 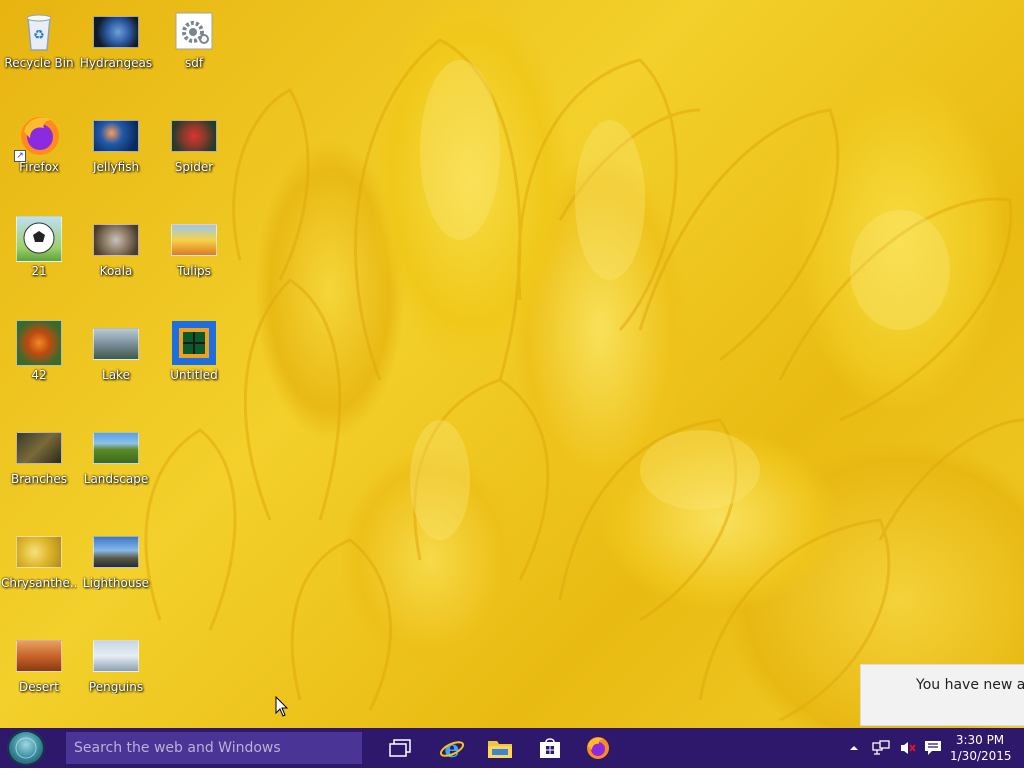 What do you see at coordinates (39, 375) in the screenshot?
I see `desktop-icon-label: 42` at bounding box center [39, 375].